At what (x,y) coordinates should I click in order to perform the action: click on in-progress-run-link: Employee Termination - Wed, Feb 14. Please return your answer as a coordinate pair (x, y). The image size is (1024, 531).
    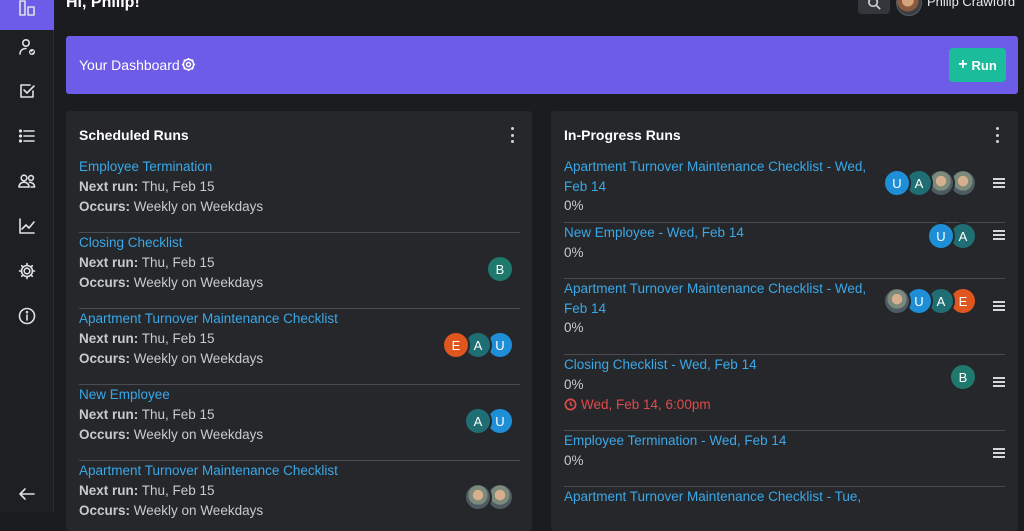
    Looking at the image, I should click on (724, 441).